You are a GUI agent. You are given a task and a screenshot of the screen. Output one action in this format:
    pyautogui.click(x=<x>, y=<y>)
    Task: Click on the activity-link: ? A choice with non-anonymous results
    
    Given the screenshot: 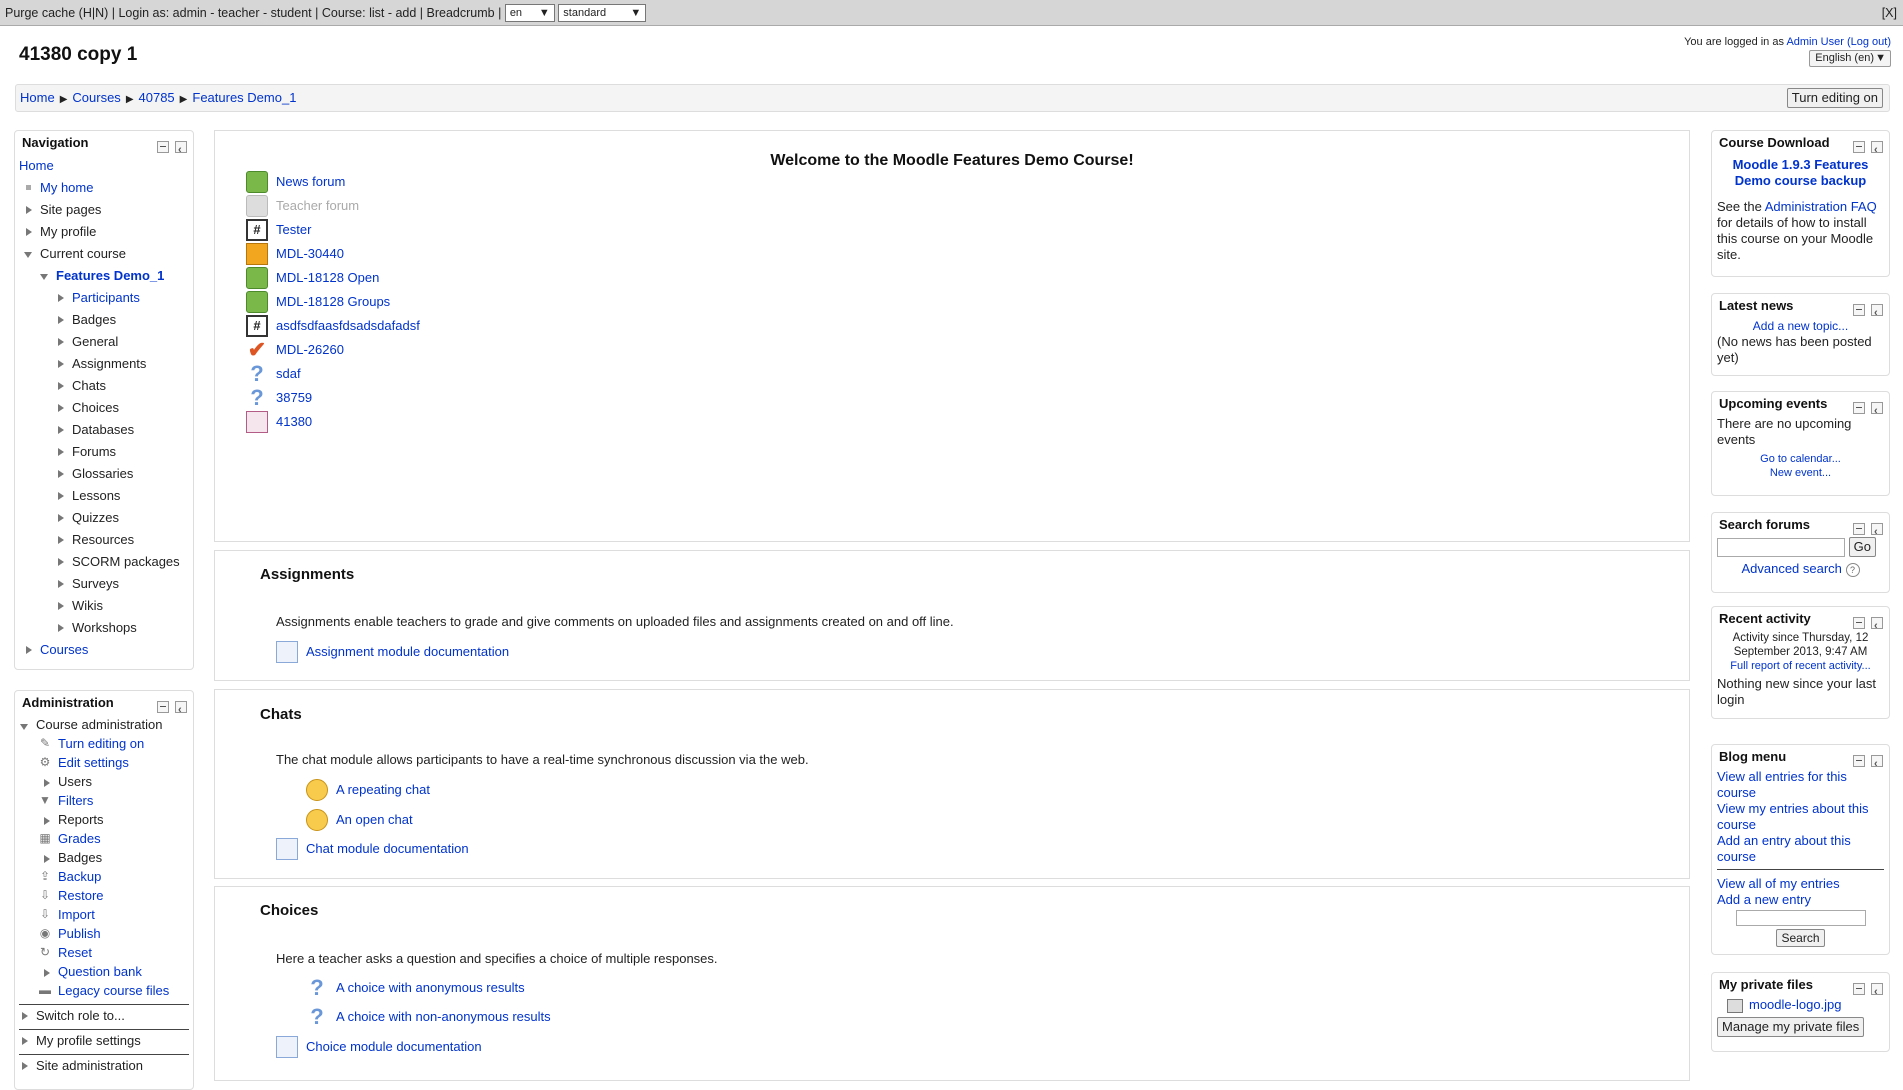 What is the action you would take?
    pyautogui.click(x=430, y=1017)
    